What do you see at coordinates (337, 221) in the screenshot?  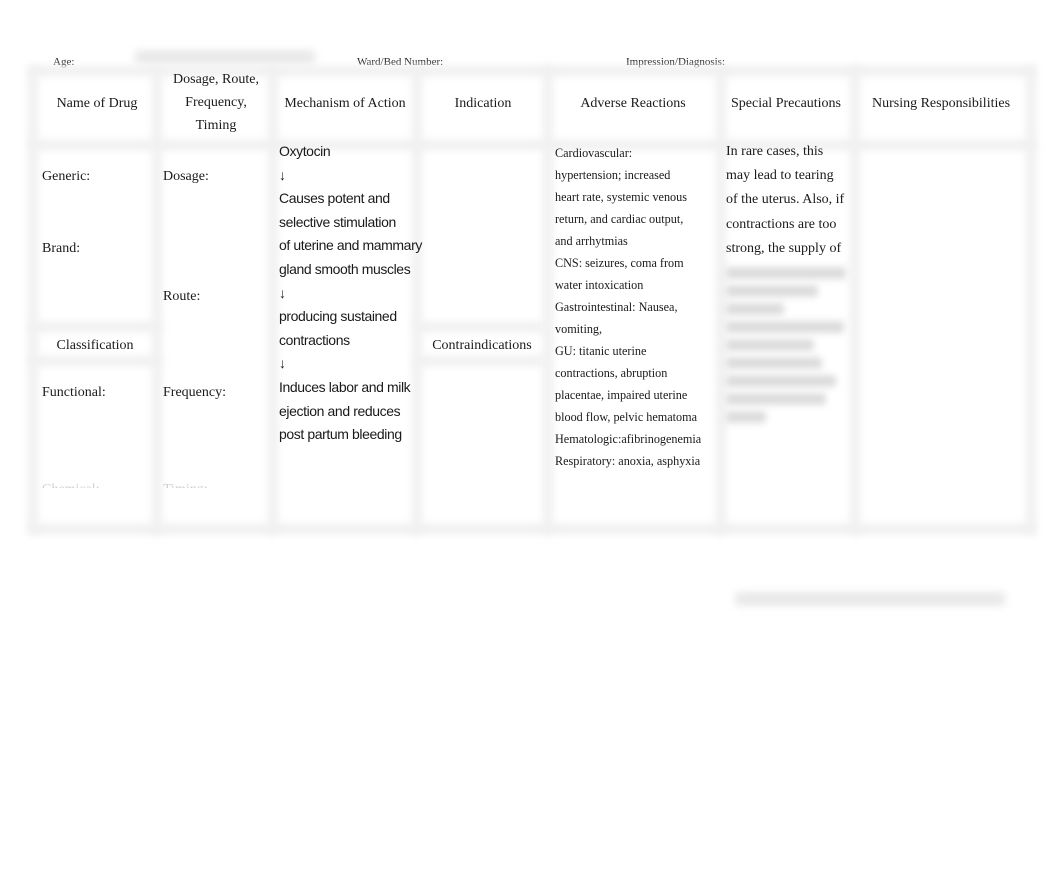 I see `mechanism-line: selective stimulation` at bounding box center [337, 221].